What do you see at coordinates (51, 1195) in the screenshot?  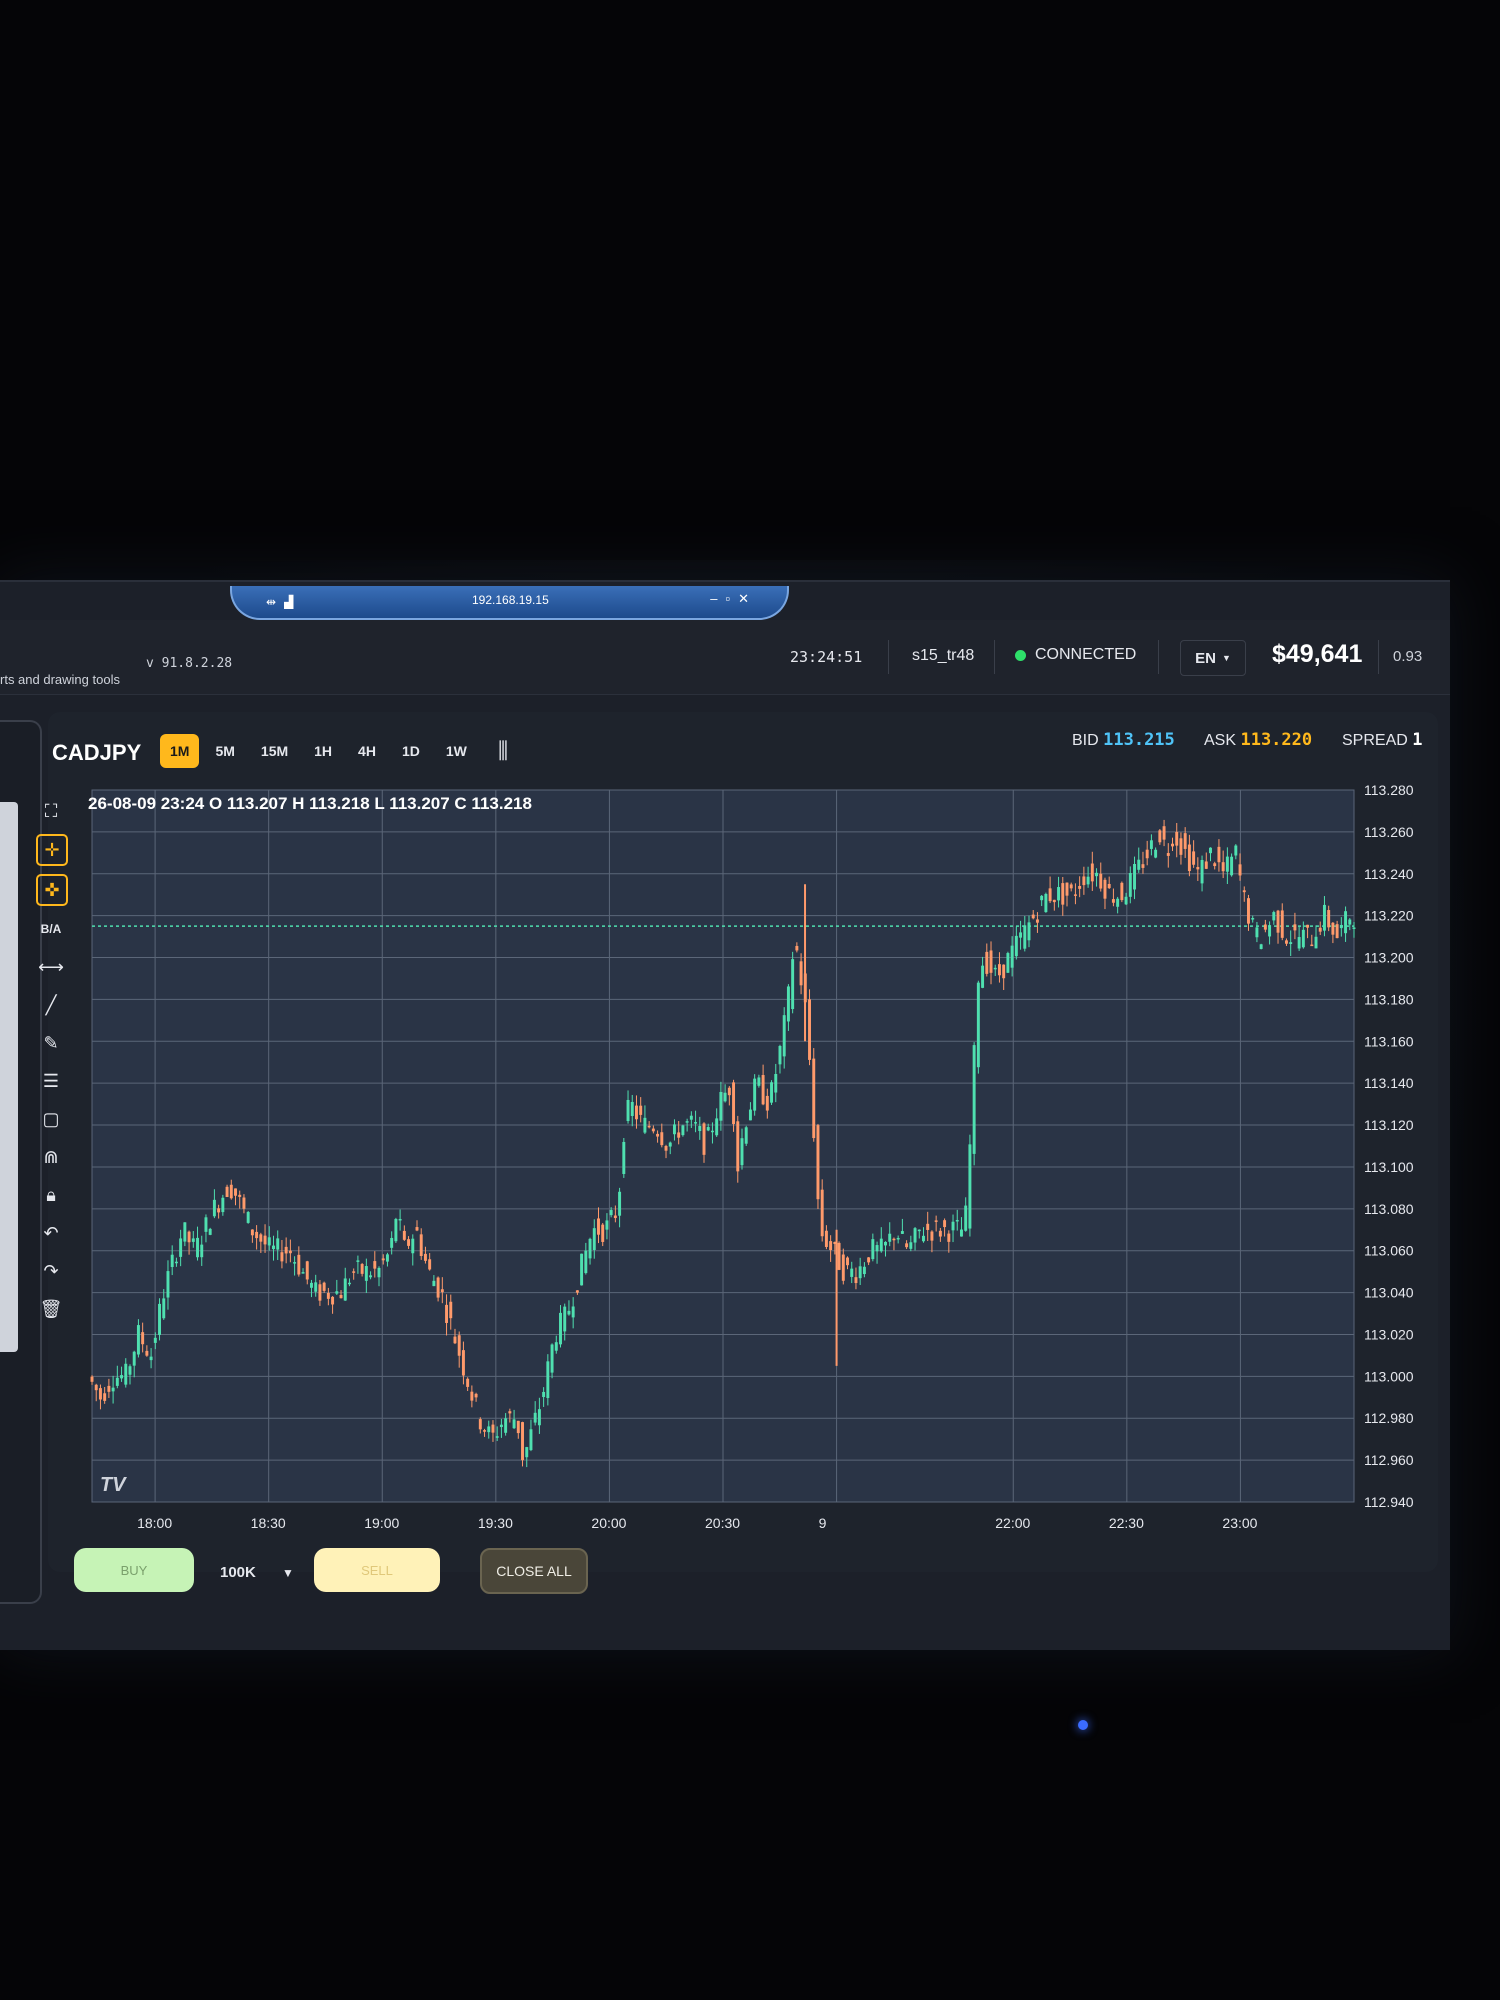 I see `lock-icon: 🔒︎` at bounding box center [51, 1195].